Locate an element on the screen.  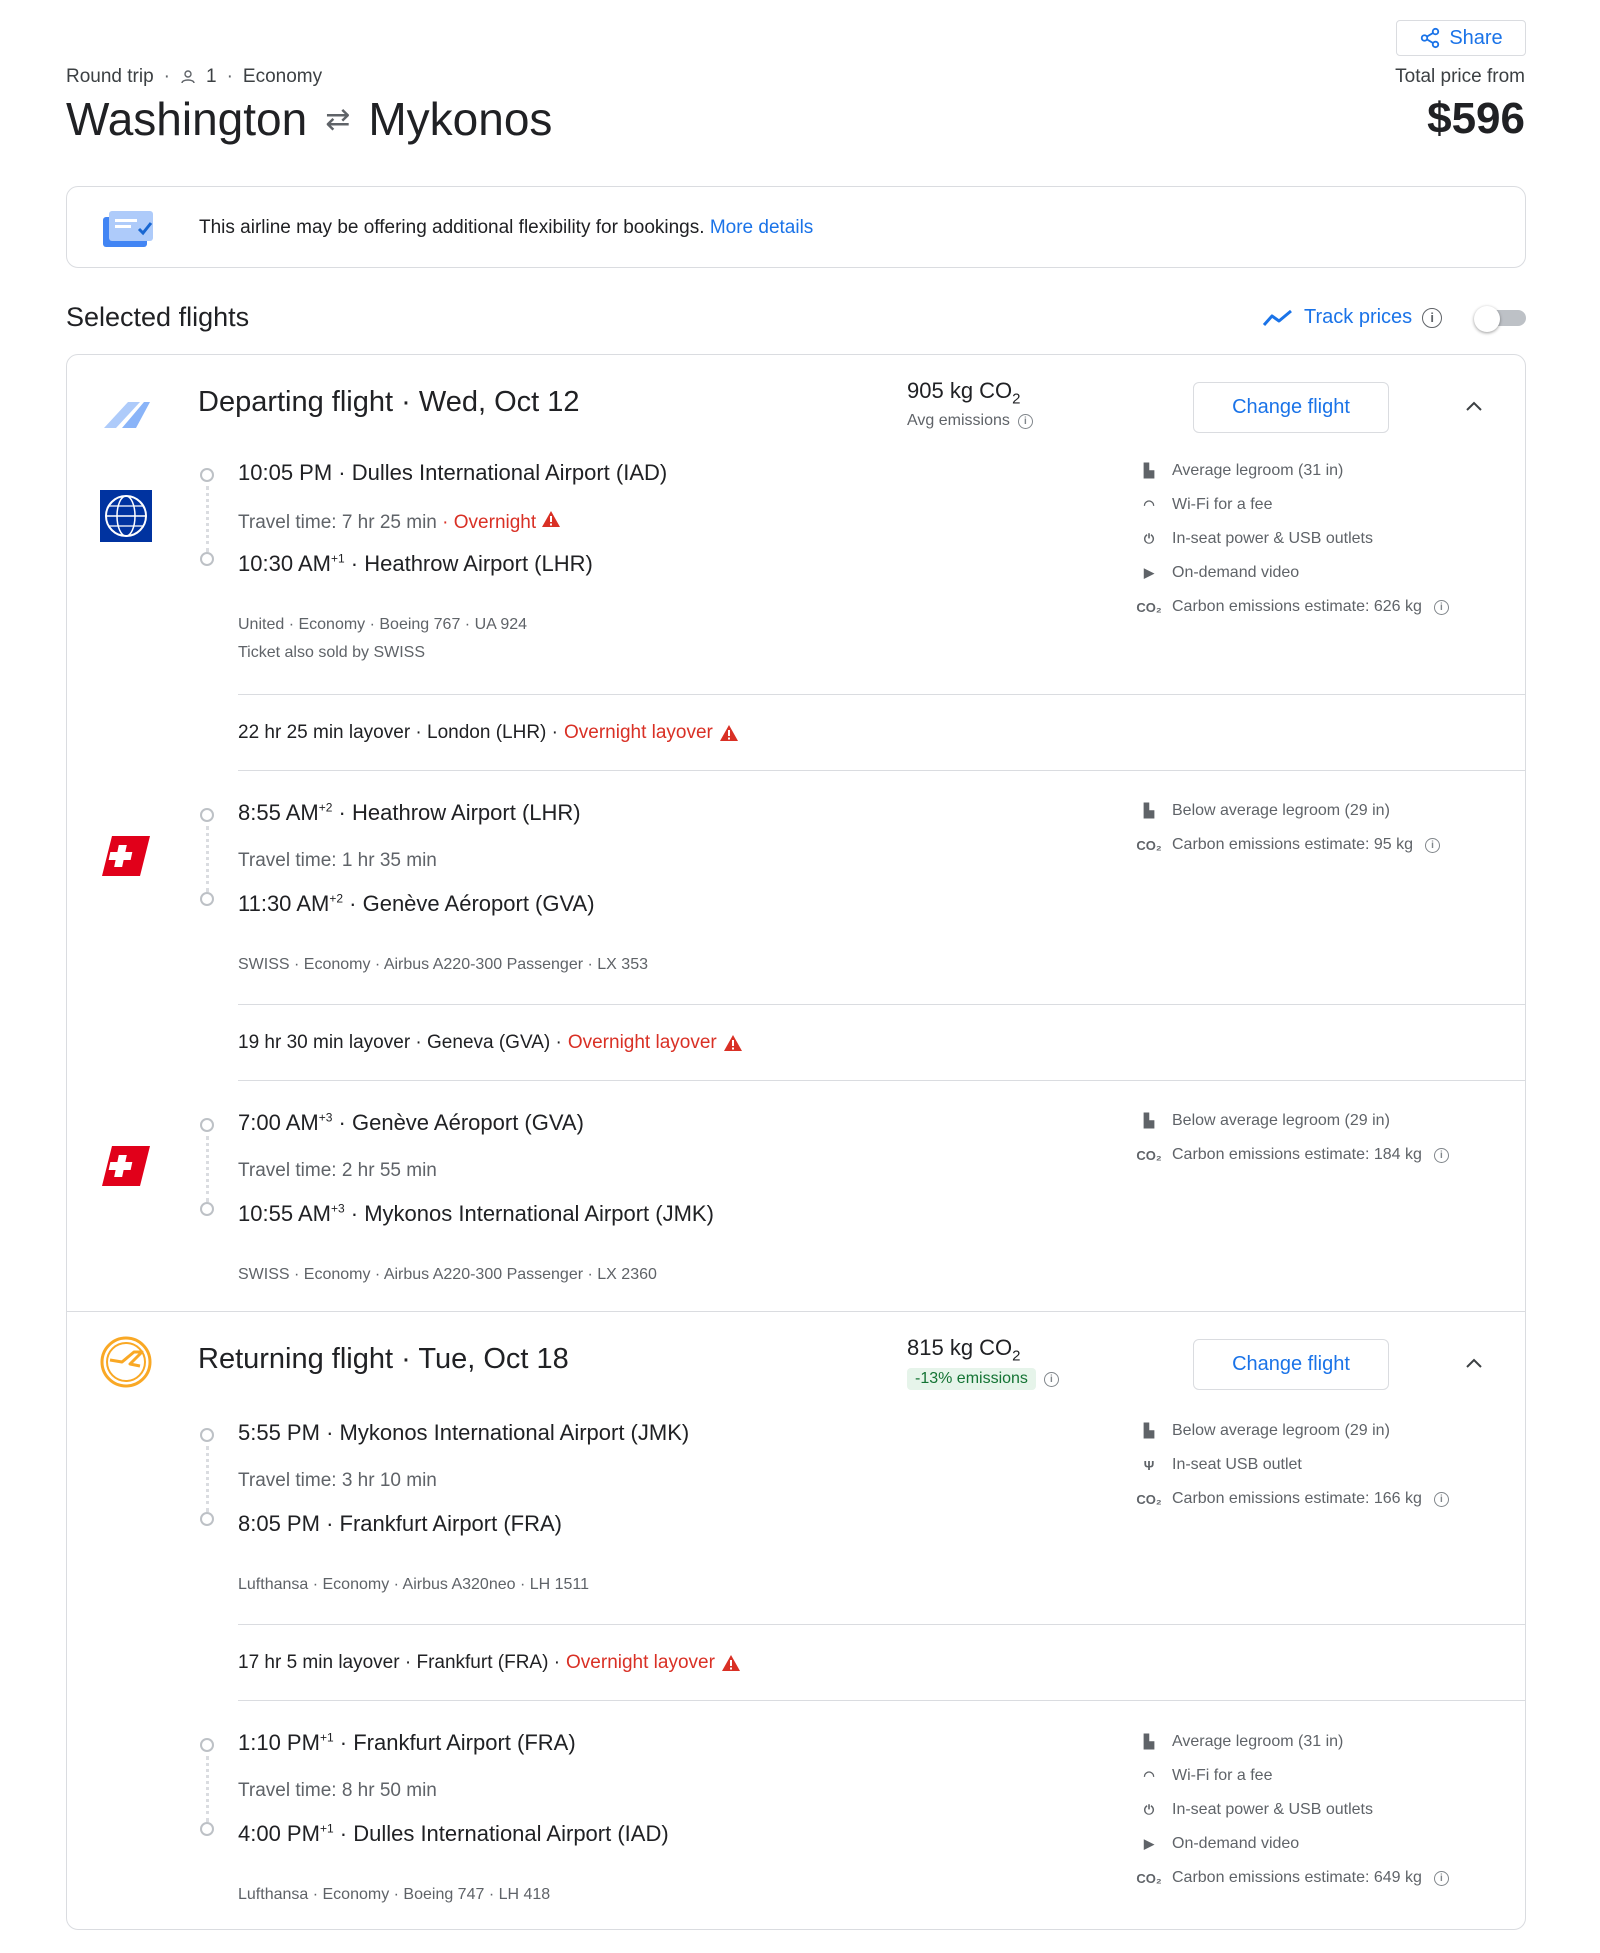
departure-airport: Dulles International Airport (IAD) is located at coordinates (509, 472).